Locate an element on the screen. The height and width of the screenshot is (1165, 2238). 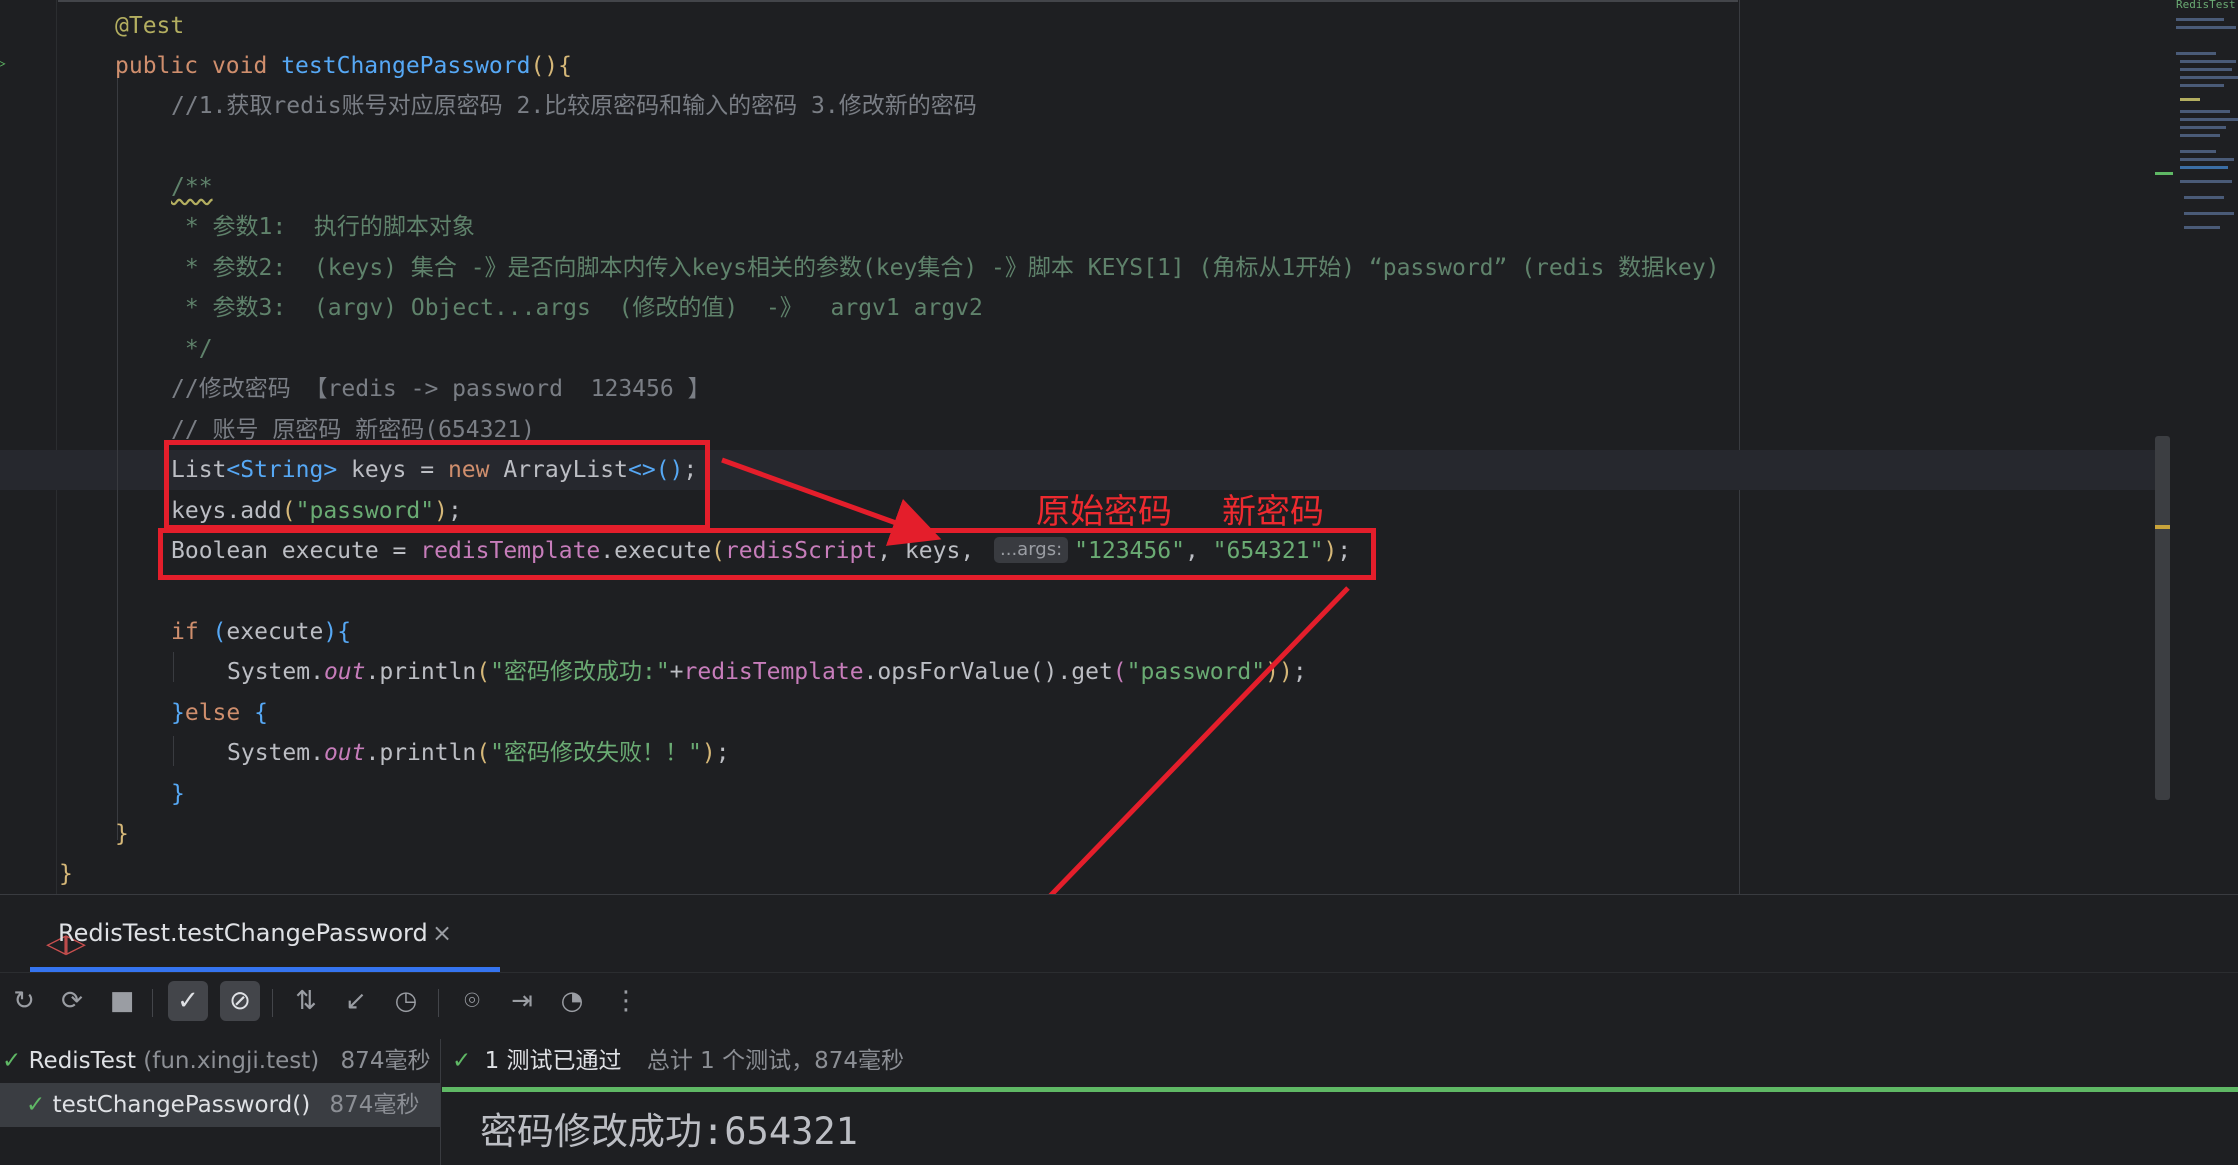
keyword-token: void is located at coordinates (239, 66).